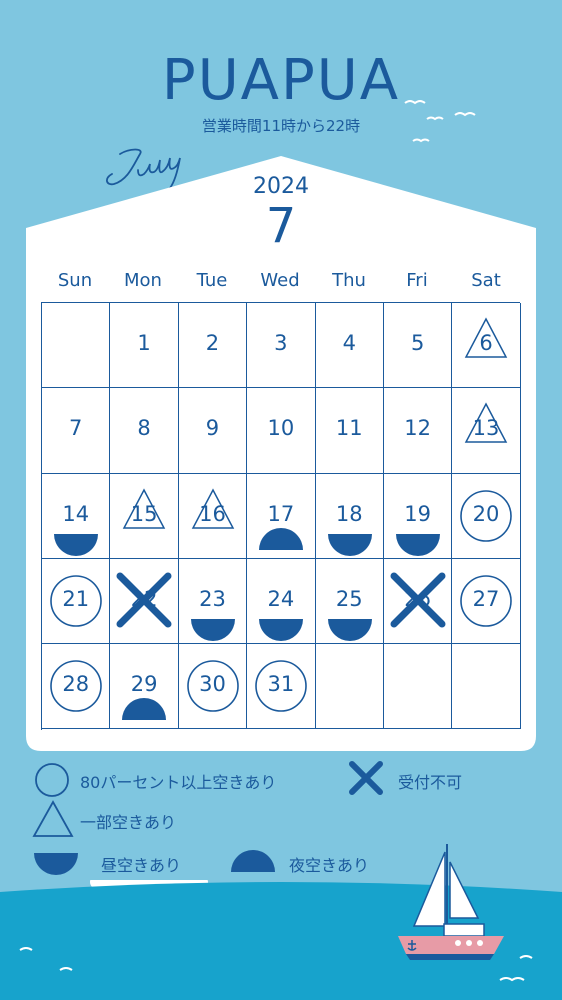  Describe the element at coordinates (76, 598) in the screenshot. I see `day-number: 21` at that location.